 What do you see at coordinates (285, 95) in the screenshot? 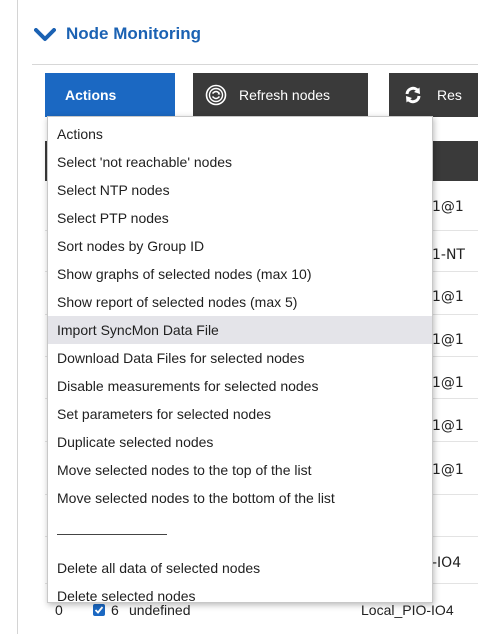
I see `refresh-nodes-label: Refresh nodes` at bounding box center [285, 95].